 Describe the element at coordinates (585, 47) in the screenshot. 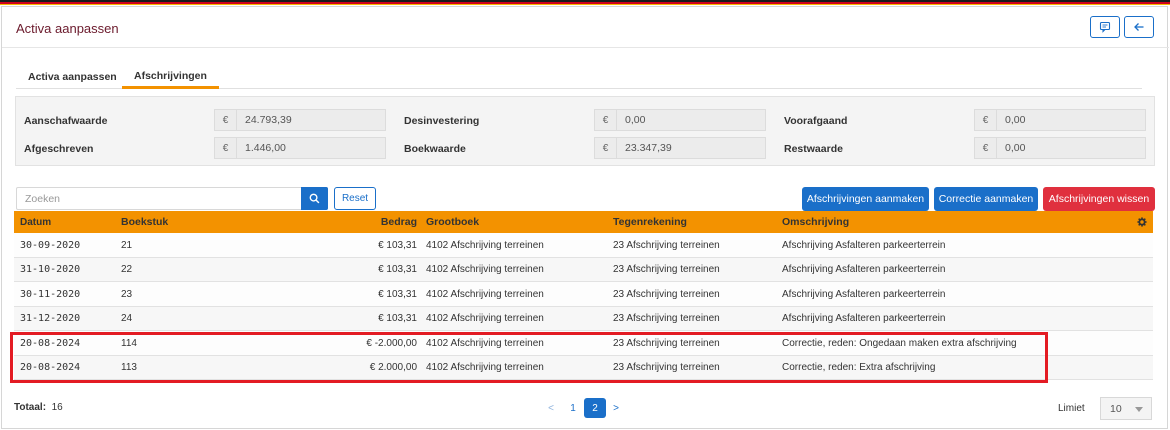

I see `header-divider` at that location.